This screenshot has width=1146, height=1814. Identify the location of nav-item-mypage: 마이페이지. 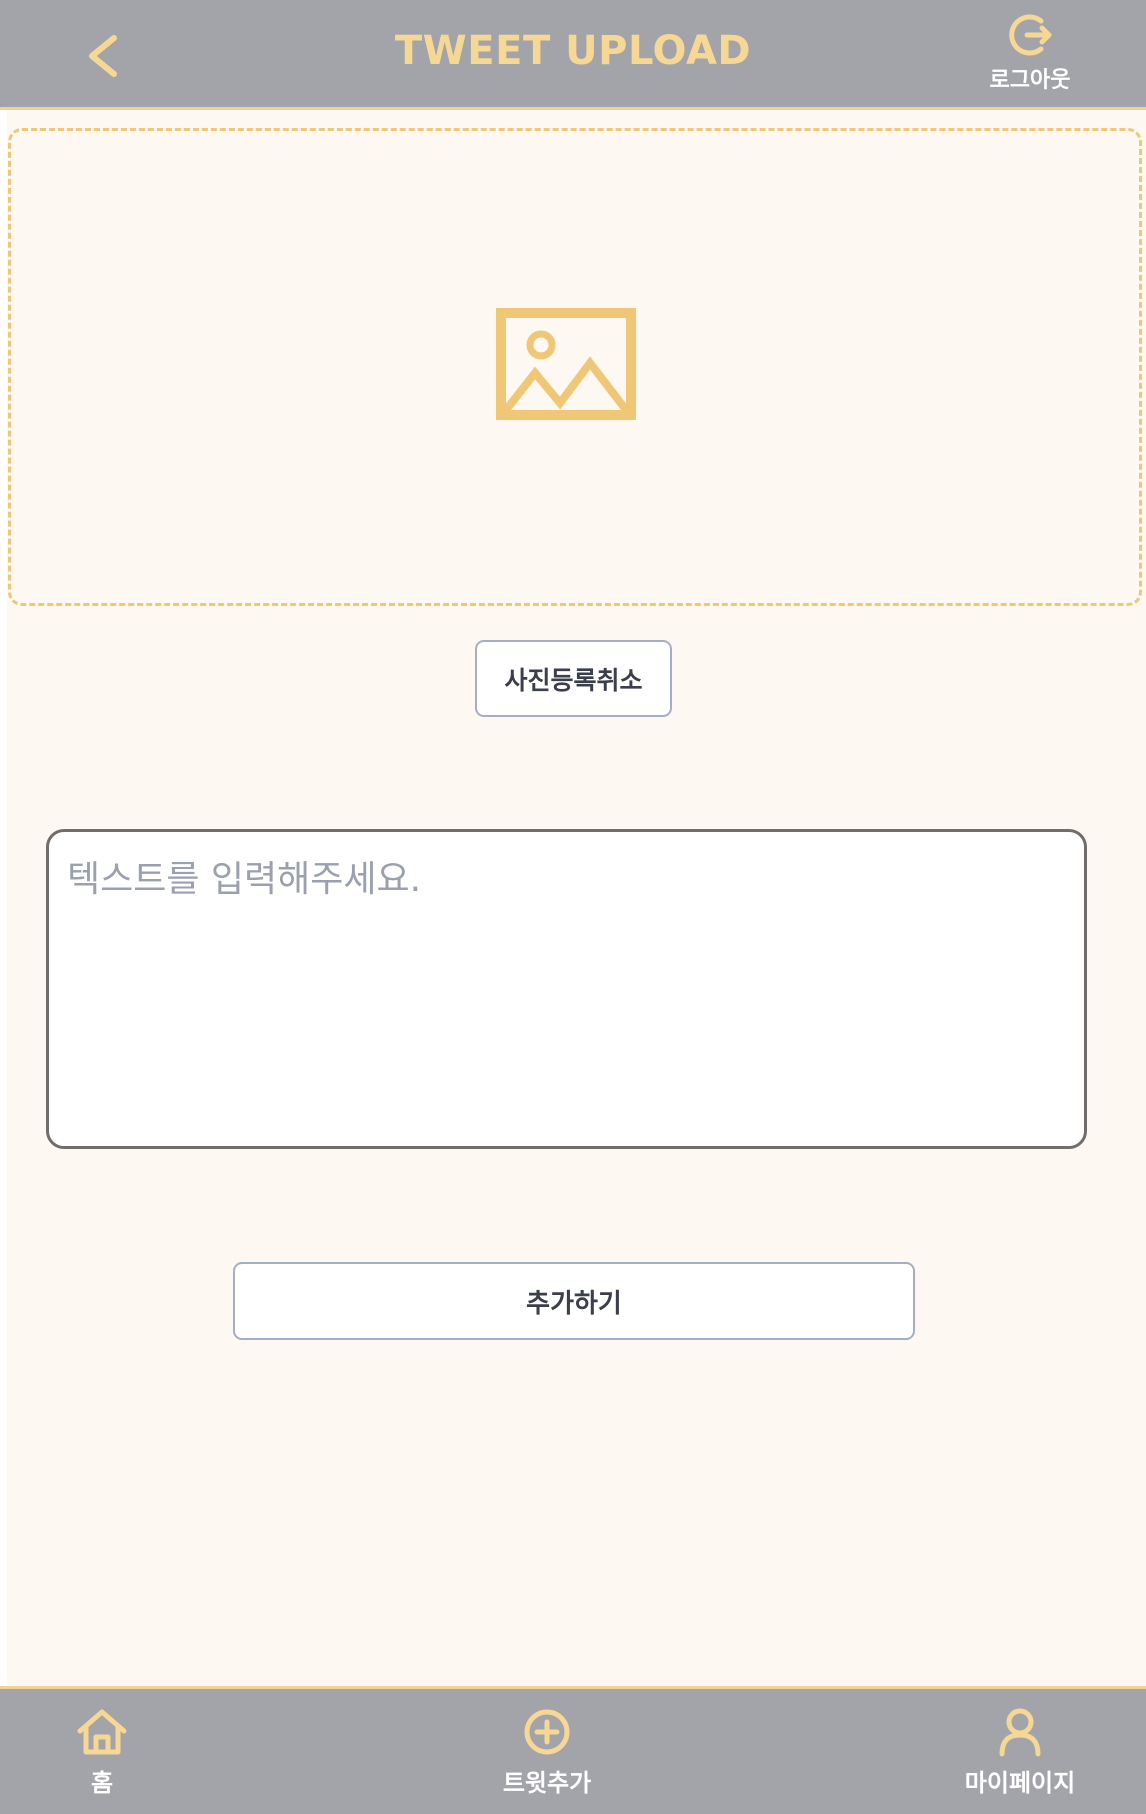
(1020, 1752).